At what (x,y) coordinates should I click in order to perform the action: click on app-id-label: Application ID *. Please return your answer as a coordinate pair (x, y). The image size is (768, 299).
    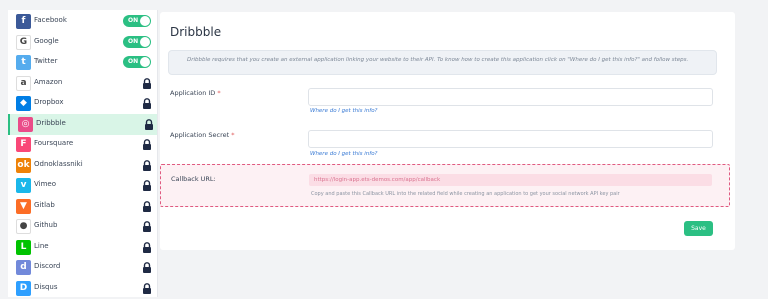
    Looking at the image, I should click on (195, 93).